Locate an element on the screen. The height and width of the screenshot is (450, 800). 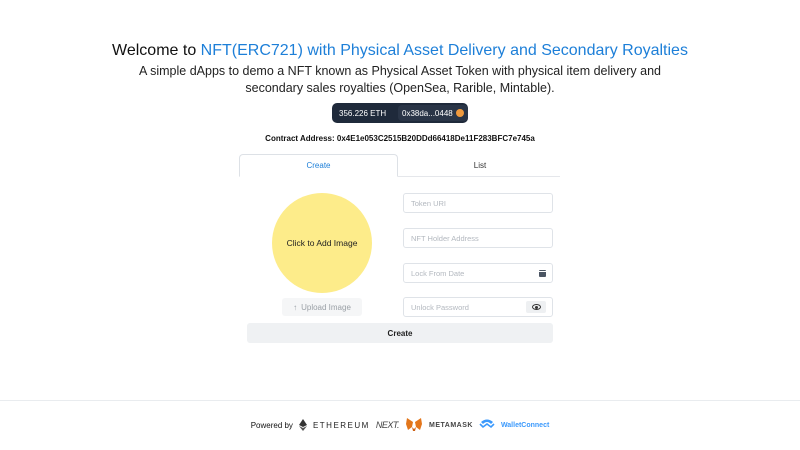
ethereum-logo-icon is located at coordinates (302, 425).